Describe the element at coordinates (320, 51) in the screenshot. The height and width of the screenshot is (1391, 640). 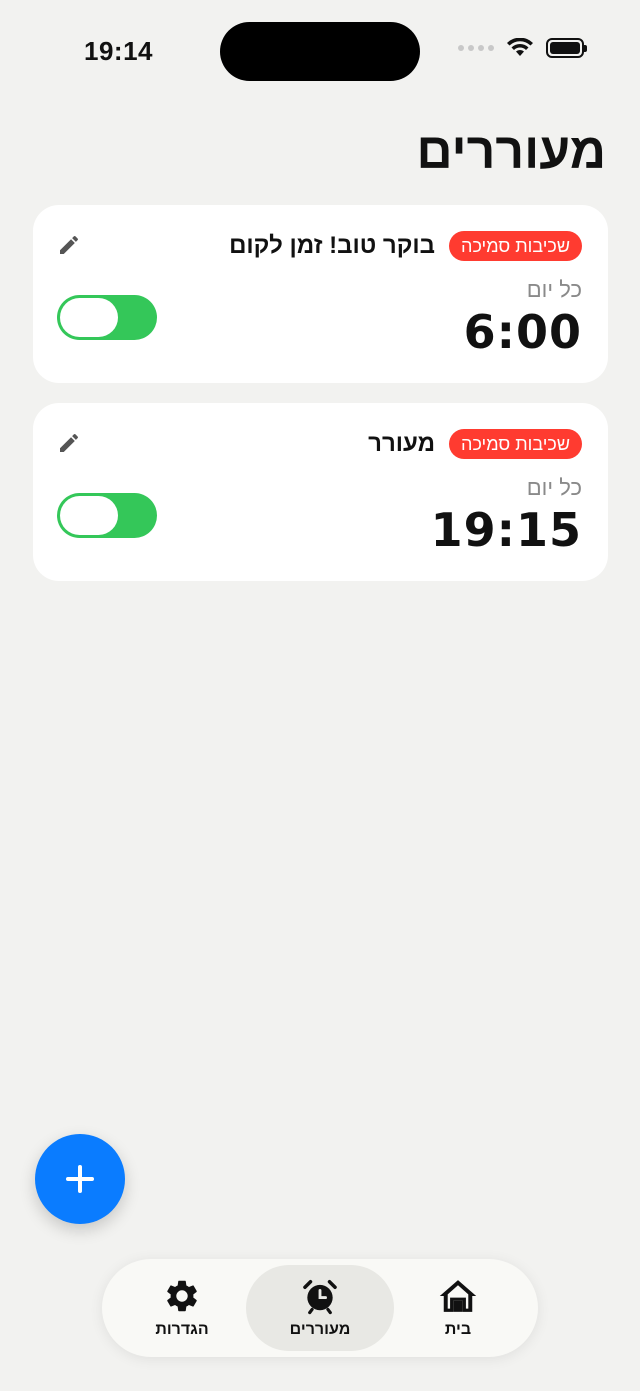
I see `dynamic-island` at that location.